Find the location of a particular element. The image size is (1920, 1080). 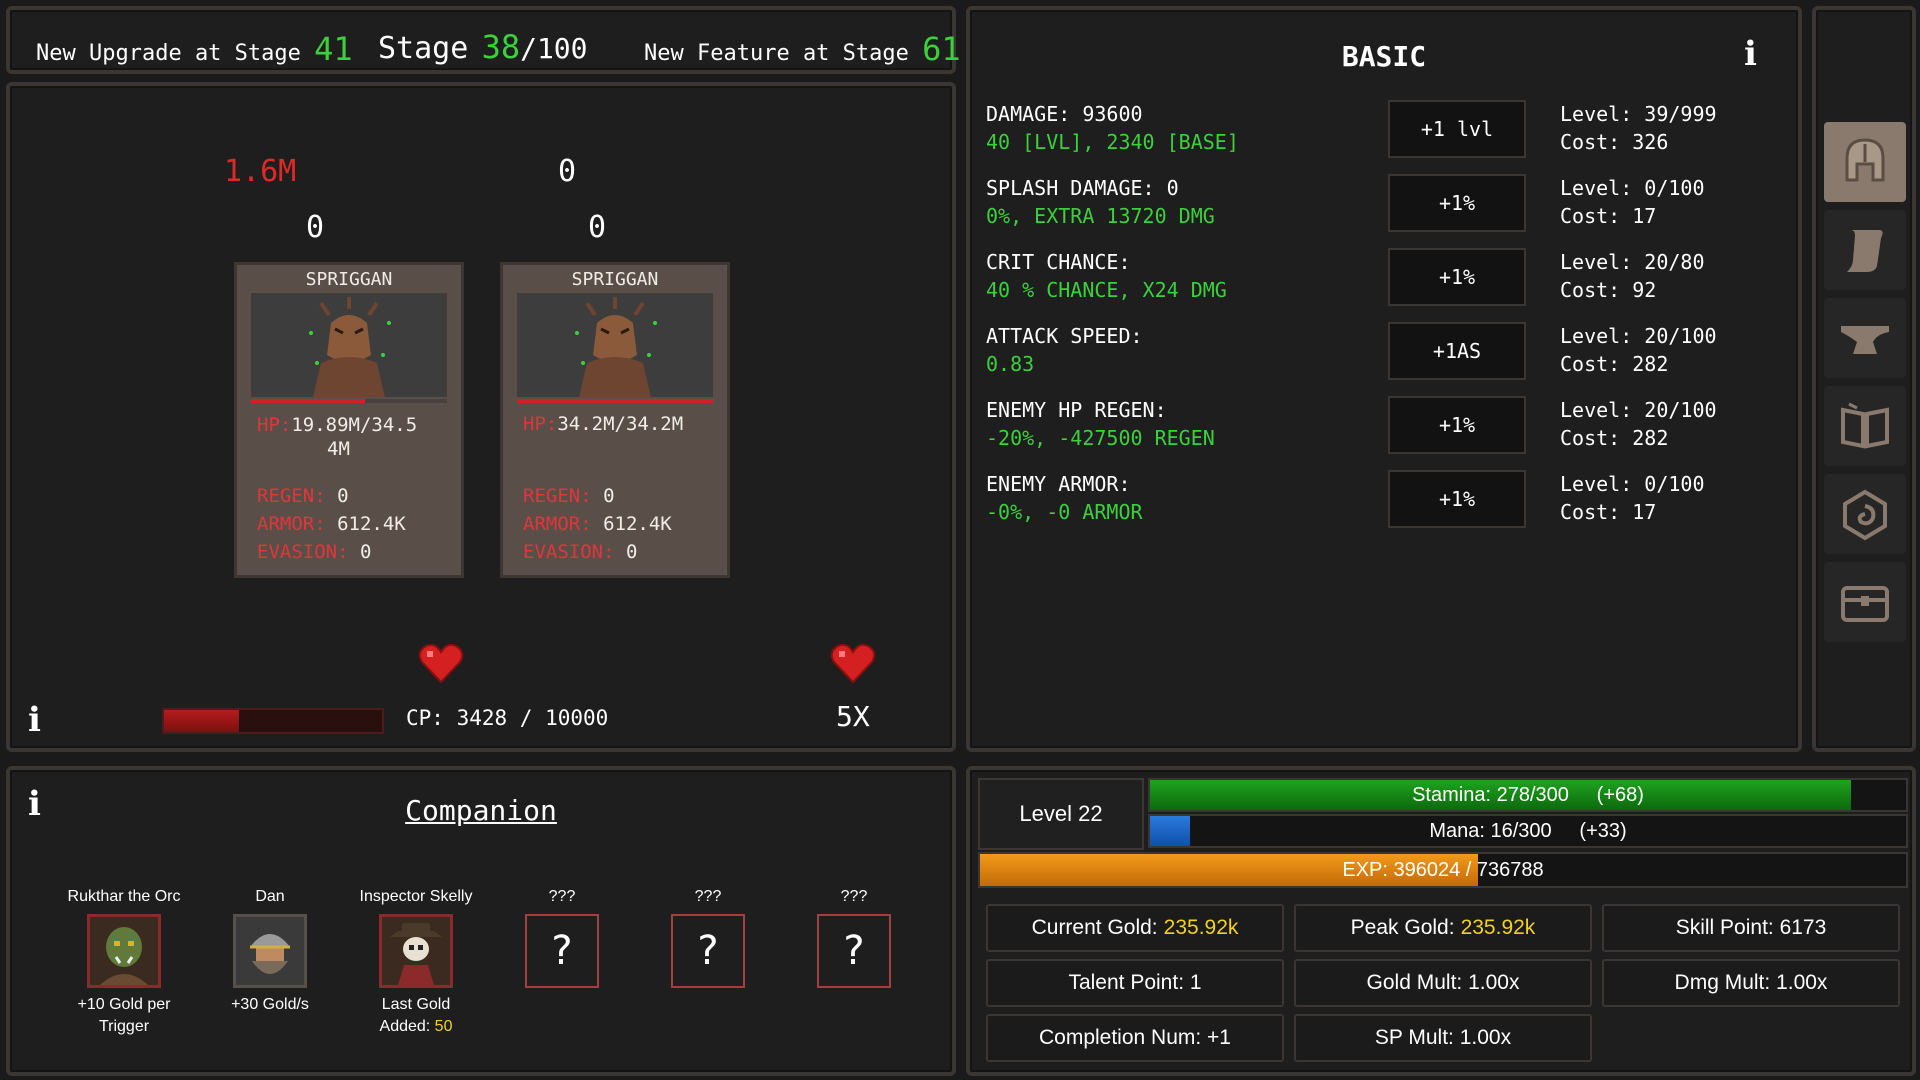

companion-desc-line1: +10 Gold per is located at coordinates (124, 1004).